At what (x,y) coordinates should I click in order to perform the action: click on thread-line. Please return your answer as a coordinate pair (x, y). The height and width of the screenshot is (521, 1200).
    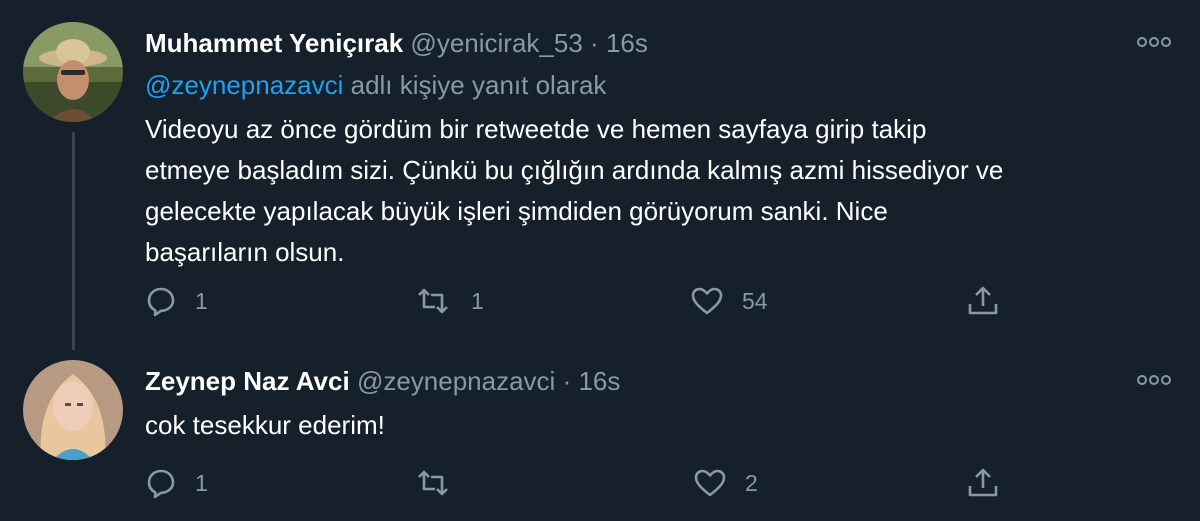
    Looking at the image, I should click on (73, 241).